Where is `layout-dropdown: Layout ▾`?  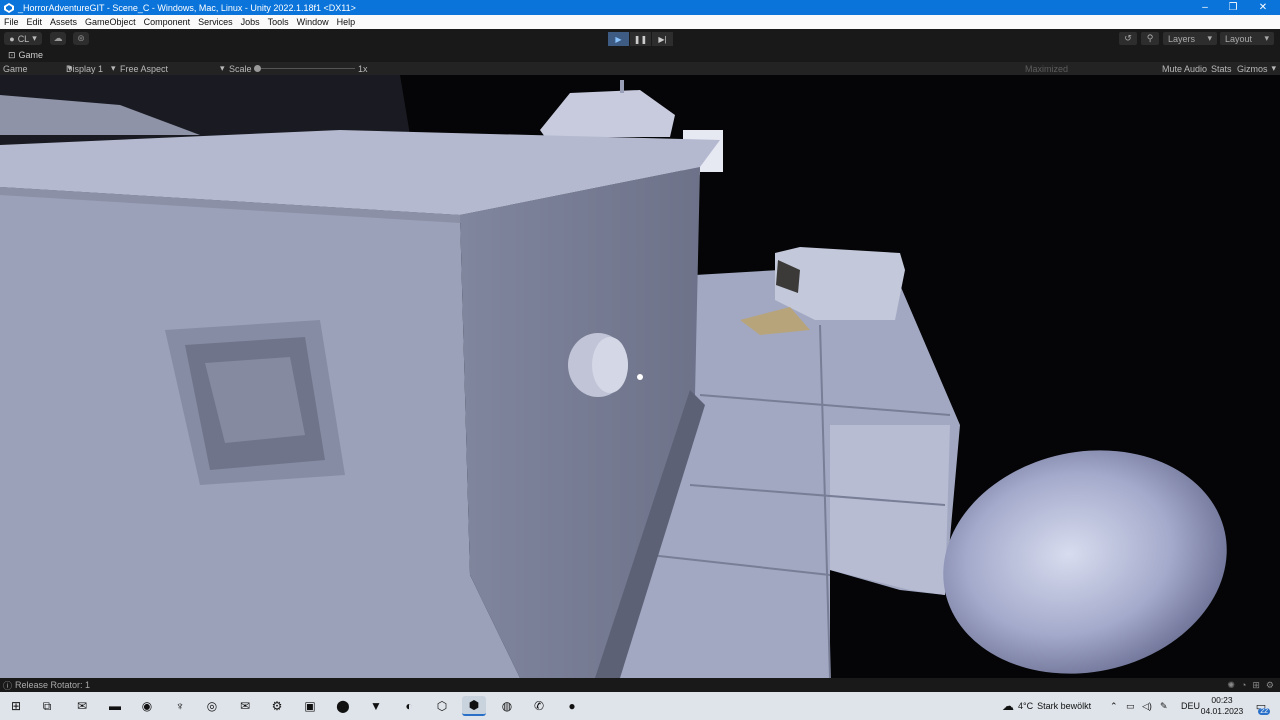
layout-dropdown: Layout ▾ is located at coordinates (1247, 38).